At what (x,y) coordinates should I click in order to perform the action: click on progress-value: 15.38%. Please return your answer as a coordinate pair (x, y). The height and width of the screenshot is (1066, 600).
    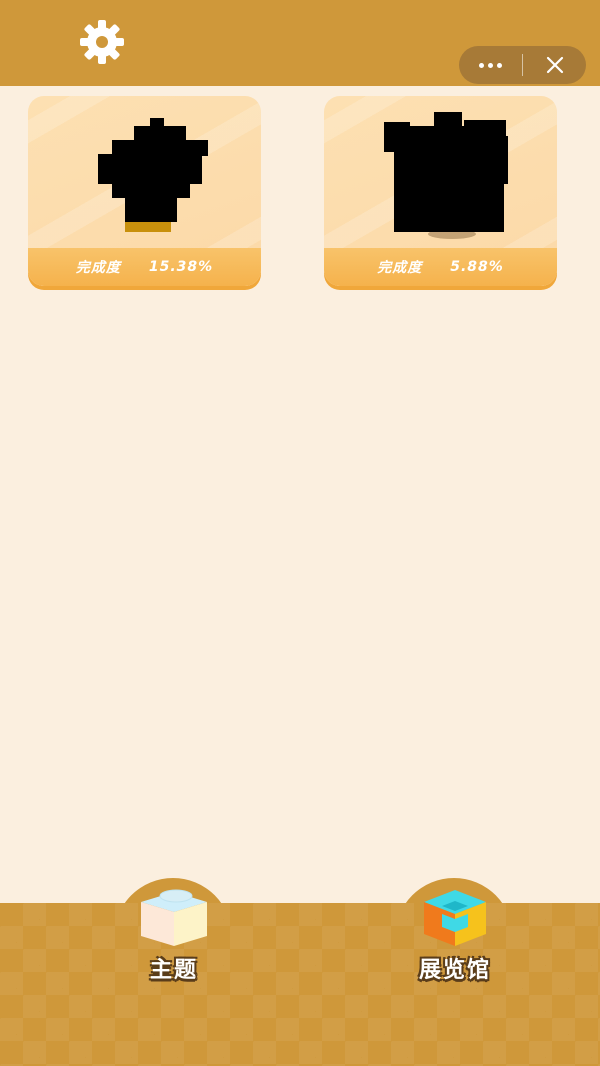
    Looking at the image, I should click on (181, 267).